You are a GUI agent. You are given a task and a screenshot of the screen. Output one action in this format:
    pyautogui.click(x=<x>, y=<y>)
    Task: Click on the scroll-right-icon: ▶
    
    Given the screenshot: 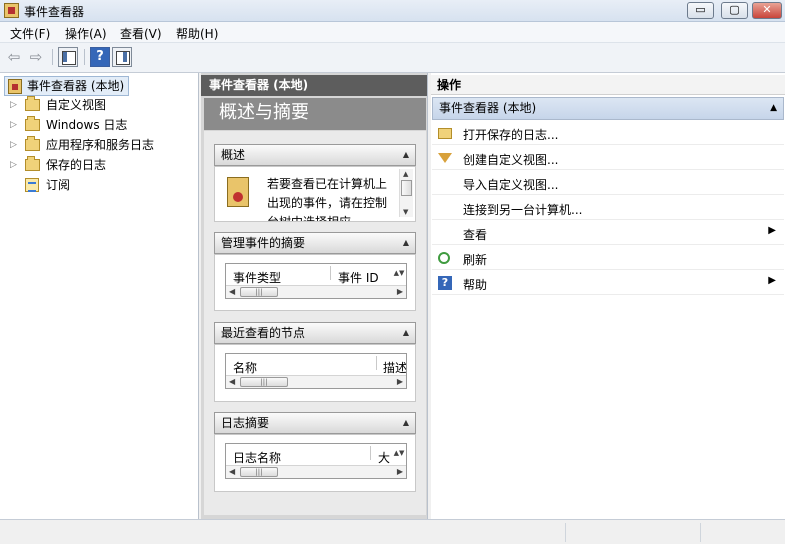 What is the action you would take?
    pyautogui.click(x=400, y=381)
    